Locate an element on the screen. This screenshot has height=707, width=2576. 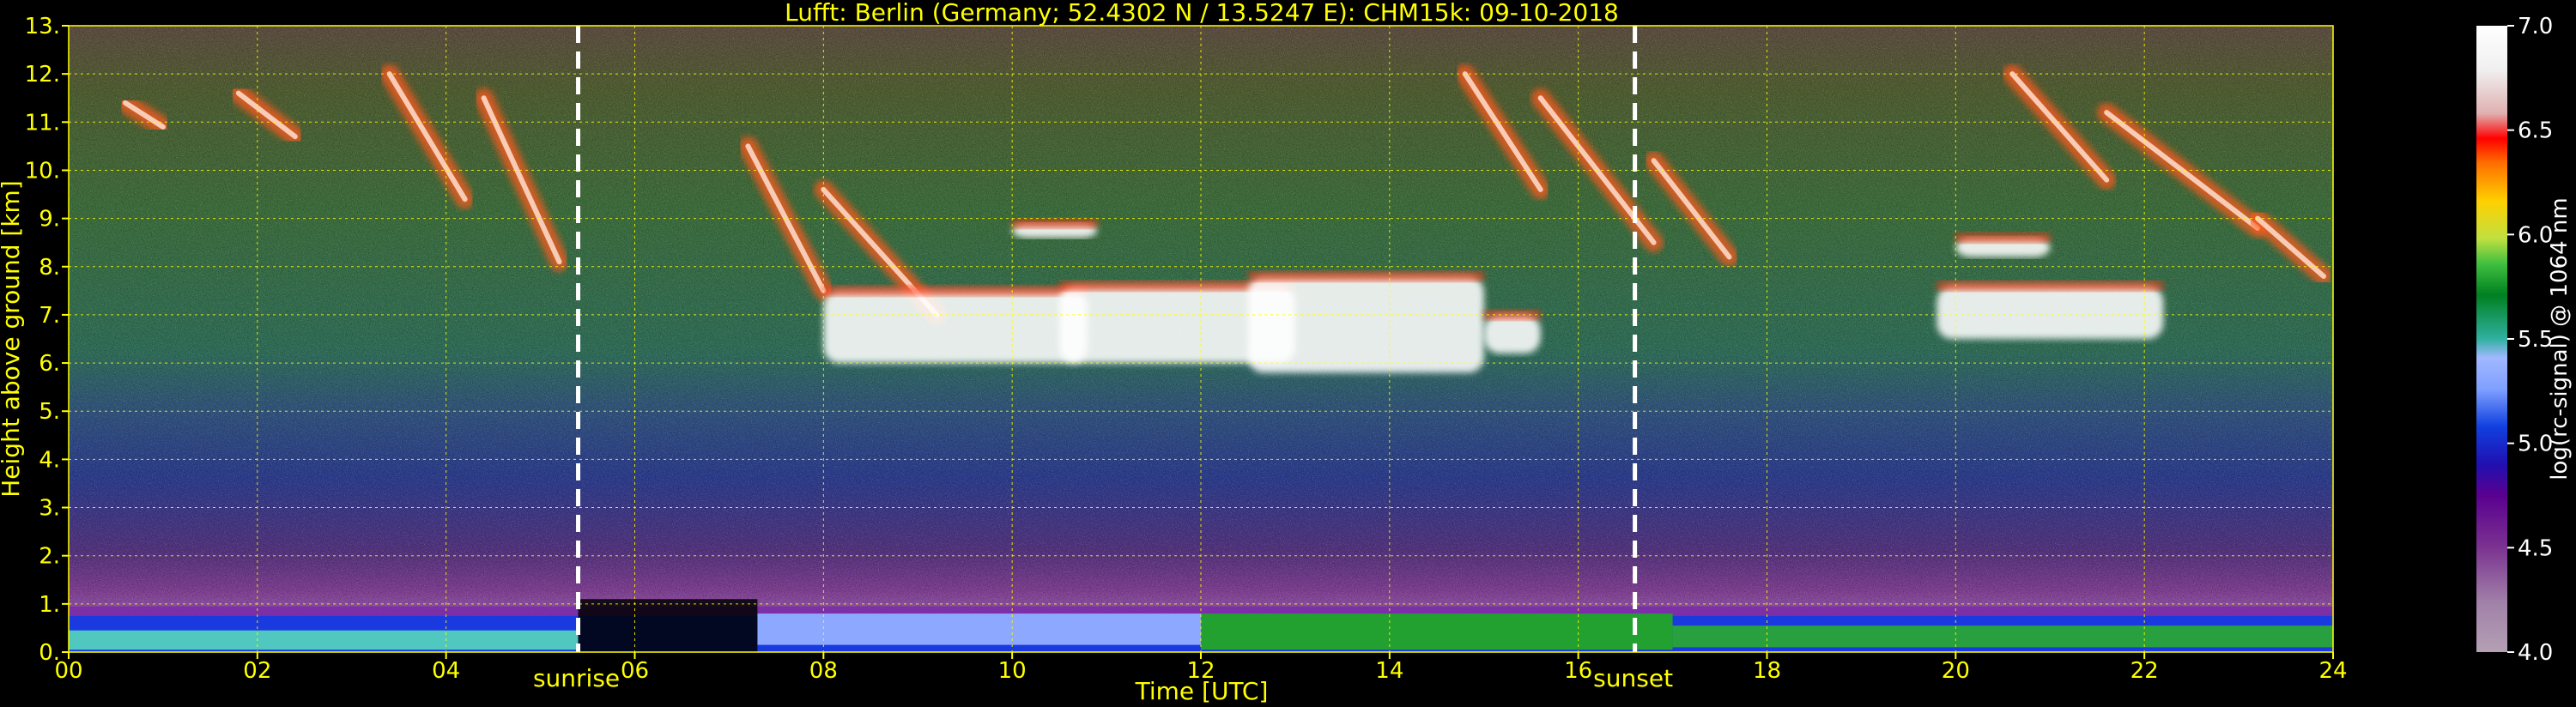
y-axis-label: Height above ground [km] is located at coordinates (12, 339).